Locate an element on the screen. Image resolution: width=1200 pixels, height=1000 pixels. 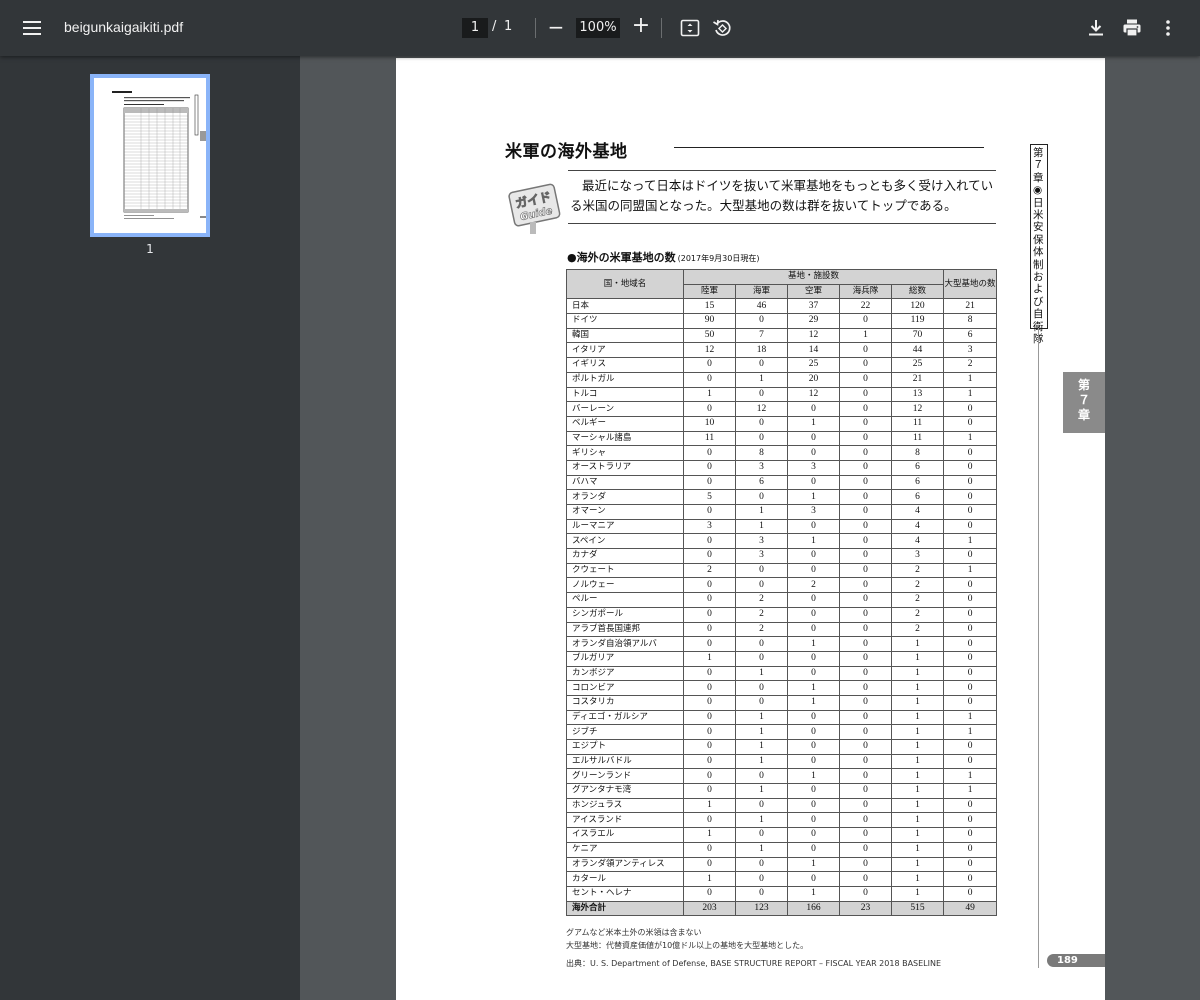
chapter-tab-label: 第７章 is located at coordinates (1083, 400).